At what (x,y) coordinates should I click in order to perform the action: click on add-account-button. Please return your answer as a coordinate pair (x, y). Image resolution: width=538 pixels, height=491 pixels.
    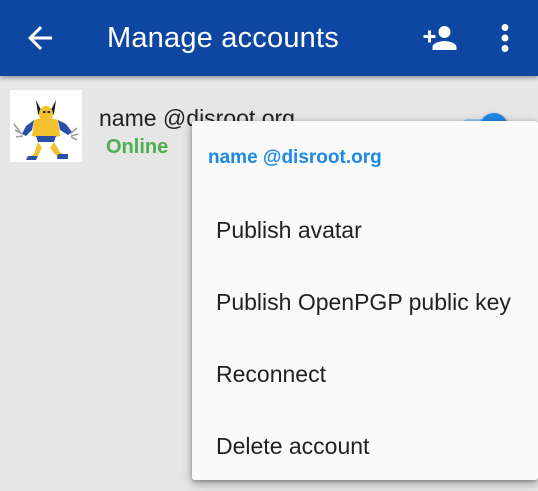
    Looking at the image, I should click on (440, 38).